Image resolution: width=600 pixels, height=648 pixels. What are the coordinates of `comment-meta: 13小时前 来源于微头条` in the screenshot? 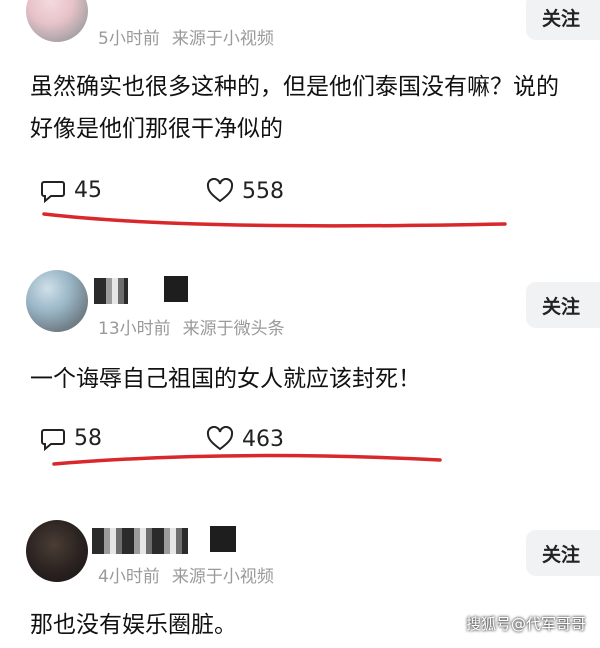 It's located at (191, 326).